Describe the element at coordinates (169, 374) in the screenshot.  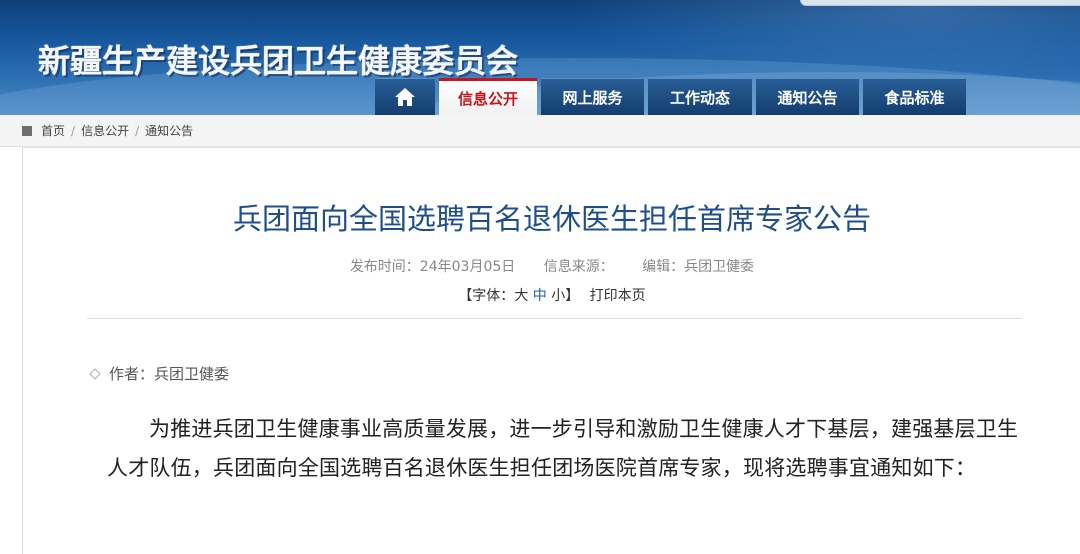
I see `author-text: 作者：兵团卫健委` at that location.